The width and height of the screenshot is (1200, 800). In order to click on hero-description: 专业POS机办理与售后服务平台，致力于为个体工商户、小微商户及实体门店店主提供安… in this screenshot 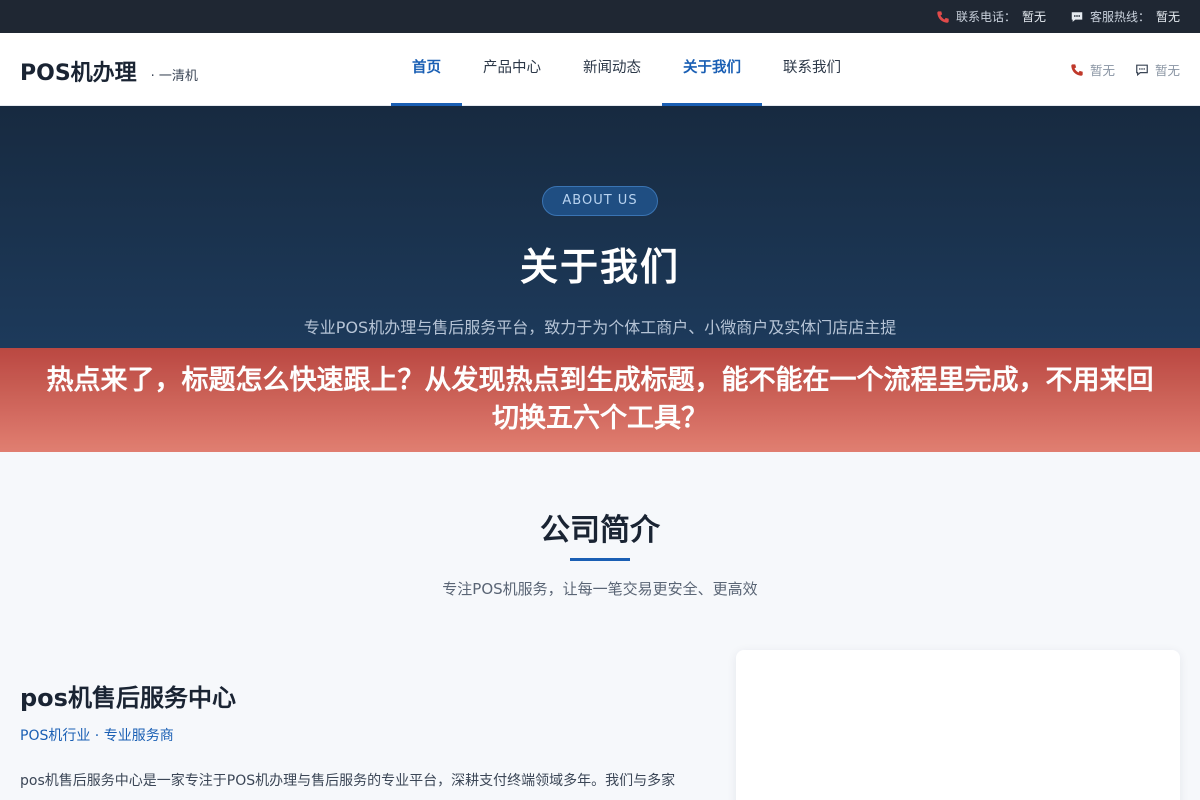, I will do `click(600, 327)`.